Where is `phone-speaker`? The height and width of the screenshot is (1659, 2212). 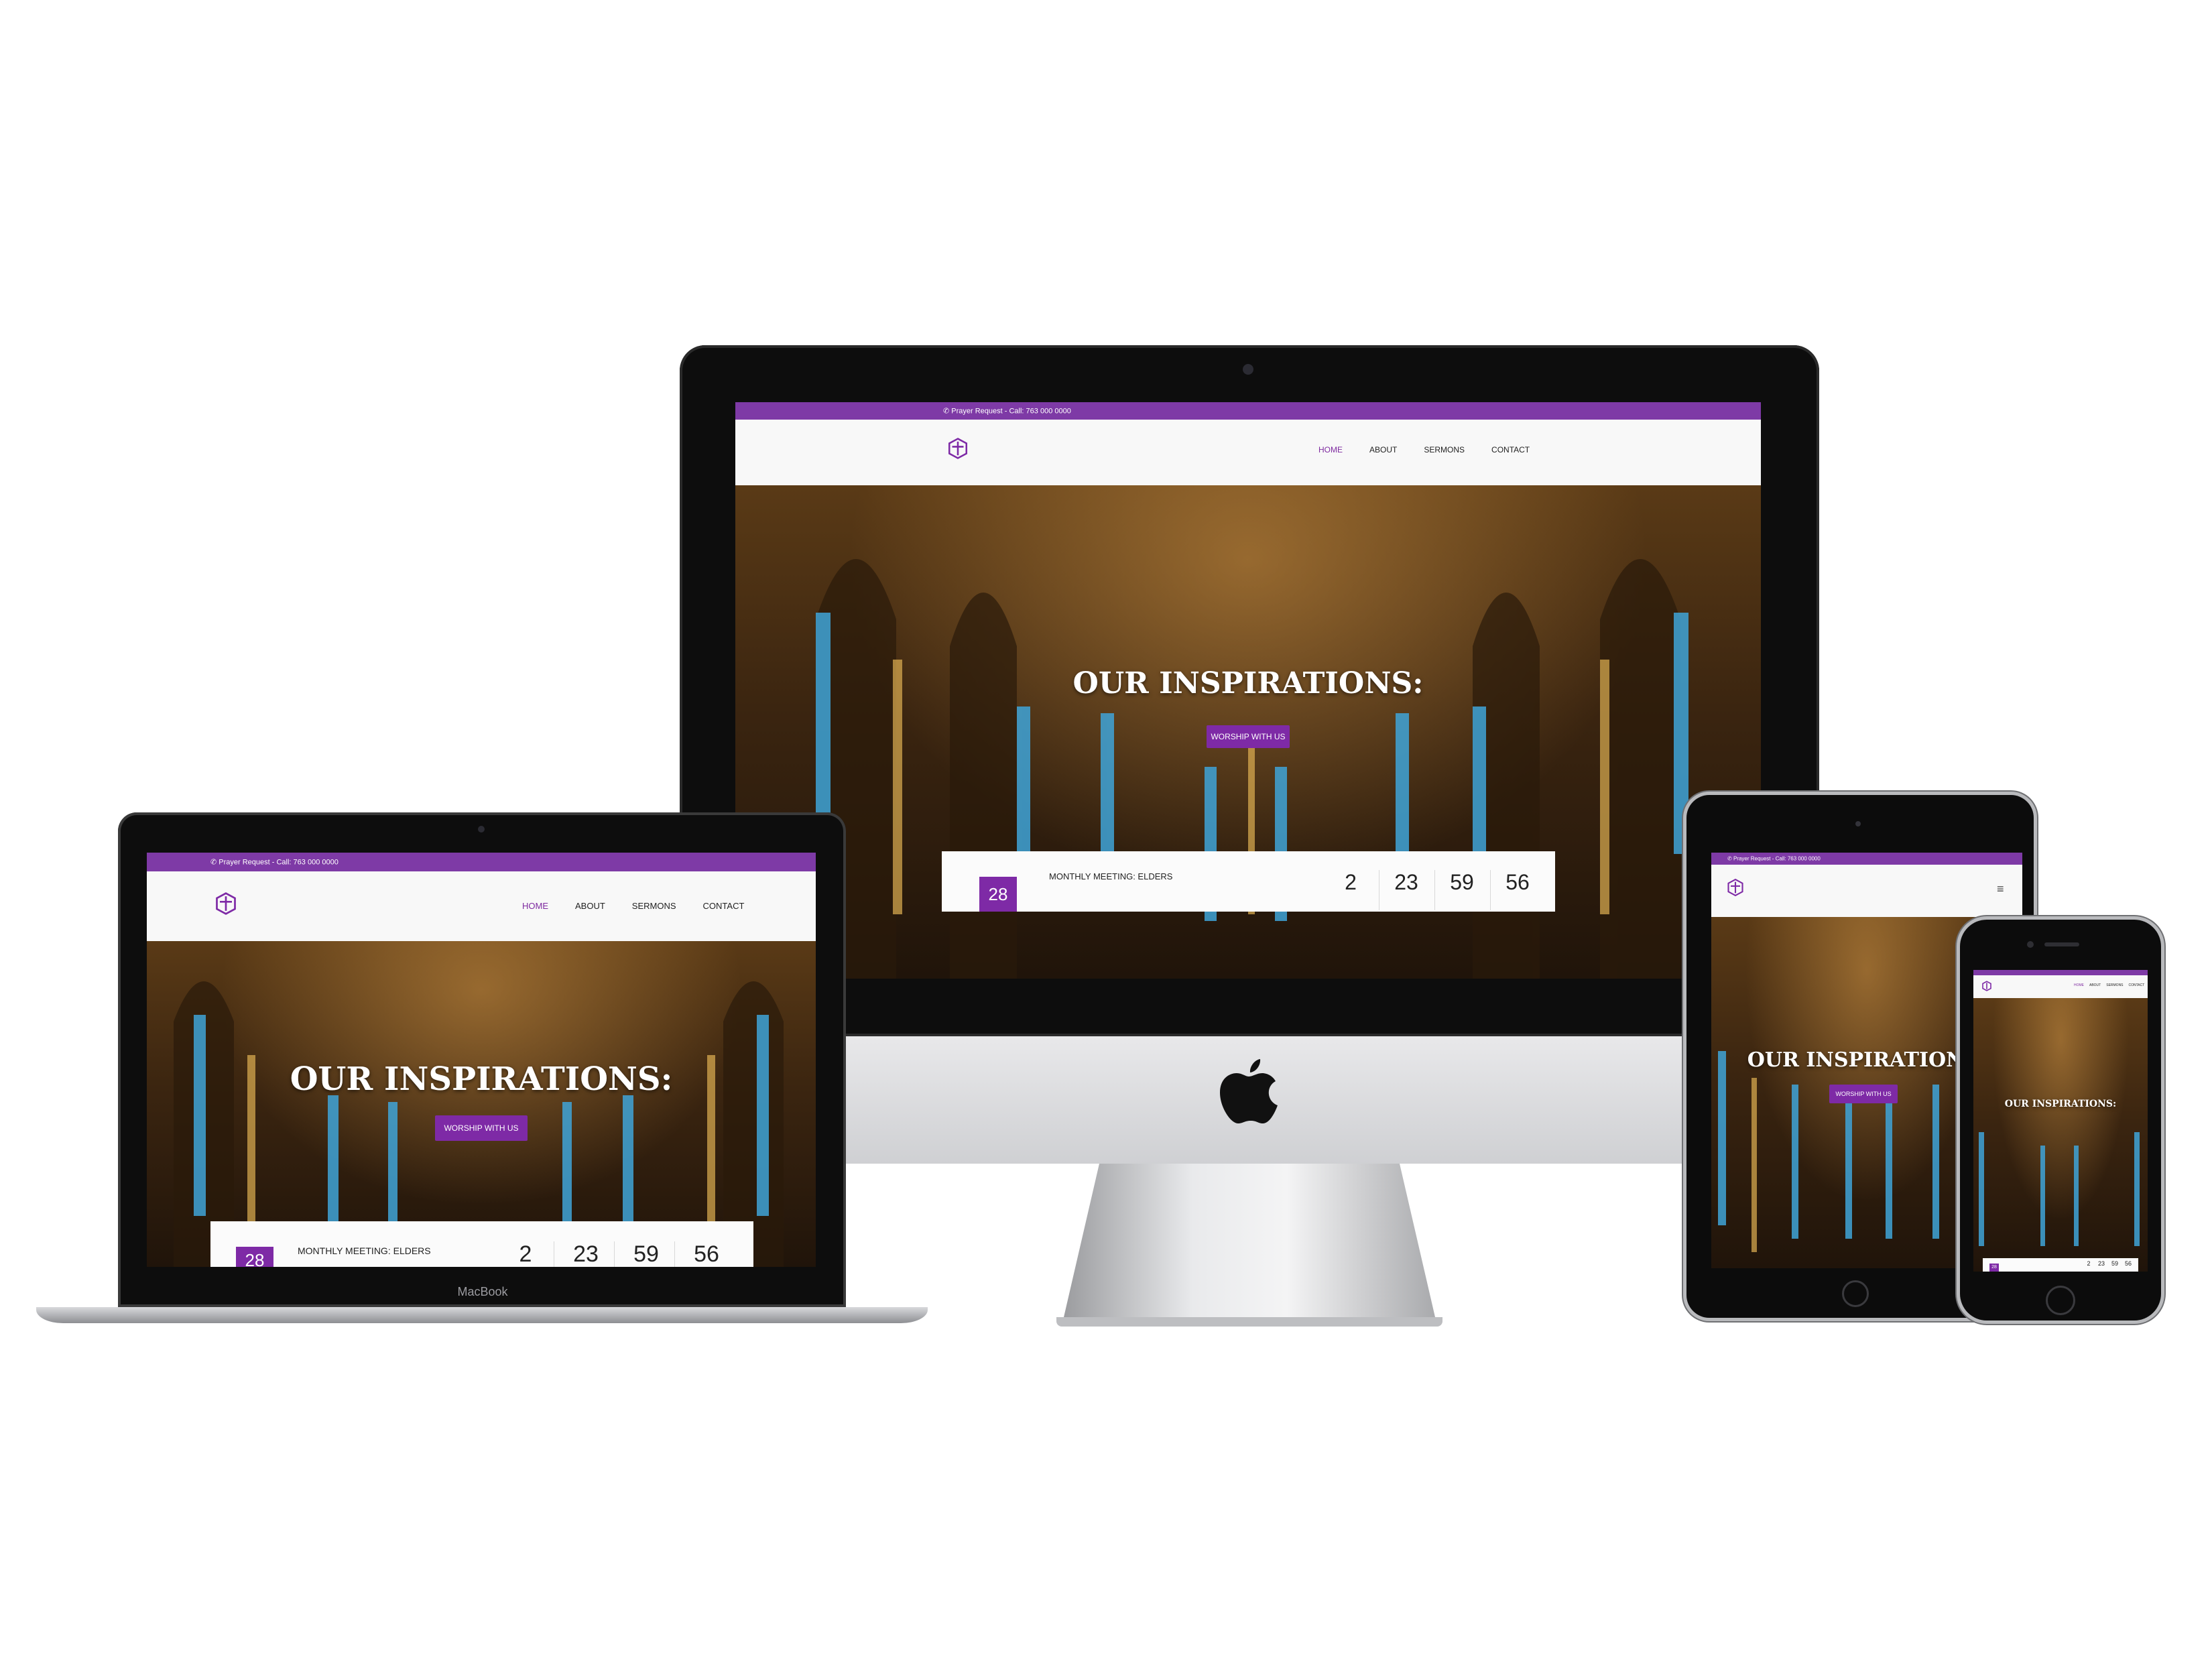 phone-speaker is located at coordinates (2061, 944).